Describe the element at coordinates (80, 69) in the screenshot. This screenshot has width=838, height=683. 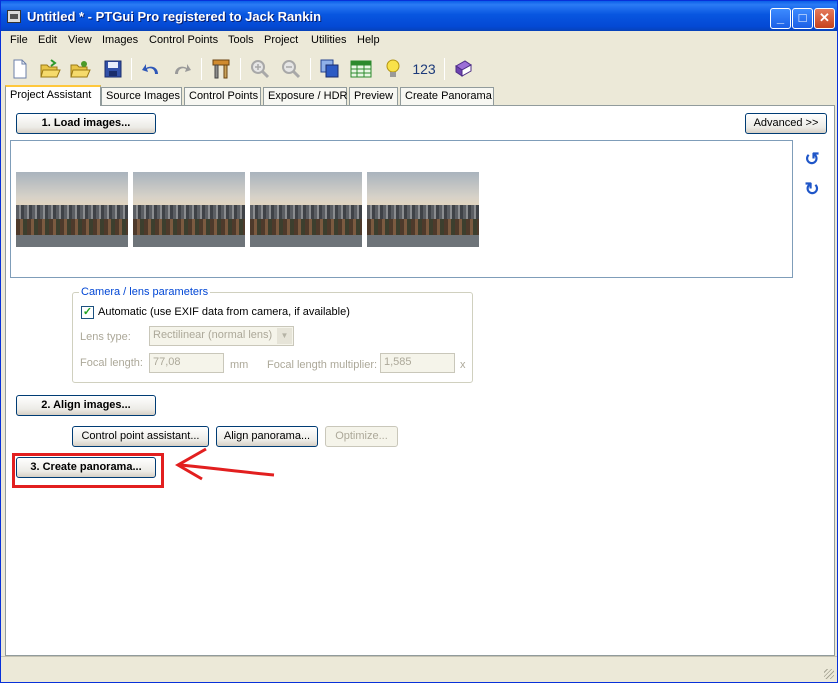
I see `open-recent-icon` at that location.